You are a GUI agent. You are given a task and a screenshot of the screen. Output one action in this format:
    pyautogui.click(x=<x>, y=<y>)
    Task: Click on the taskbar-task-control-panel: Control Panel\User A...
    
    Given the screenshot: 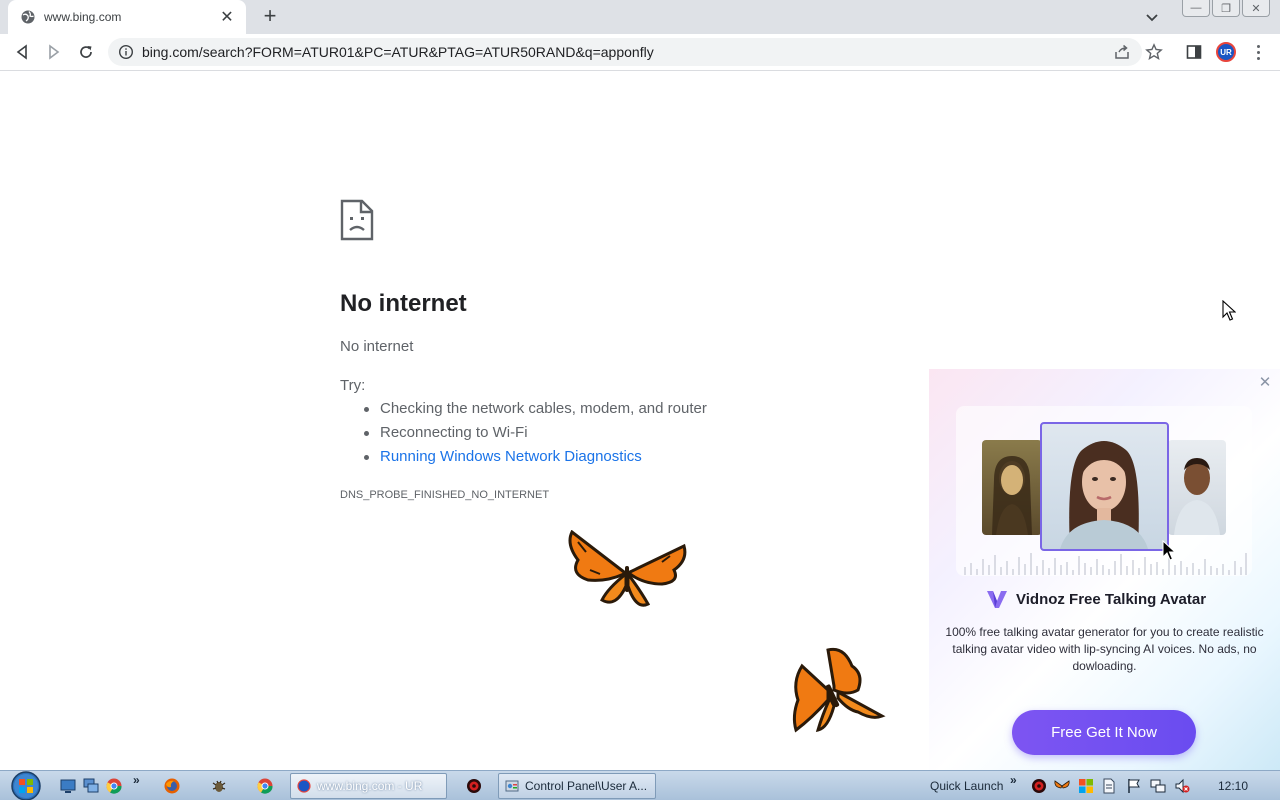 What is the action you would take?
    pyautogui.click(x=577, y=786)
    